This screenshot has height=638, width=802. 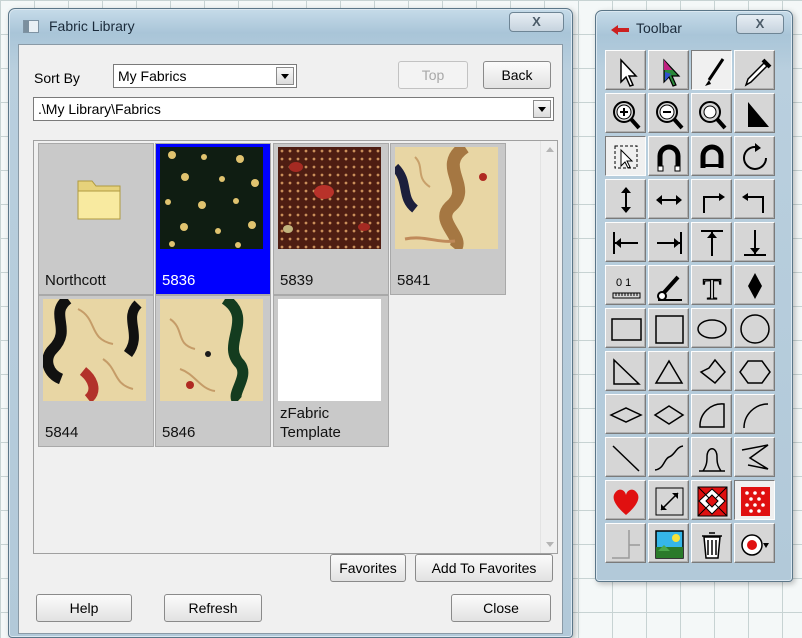 I want to click on zoom-in-tool-button, so click(x=625, y=113).